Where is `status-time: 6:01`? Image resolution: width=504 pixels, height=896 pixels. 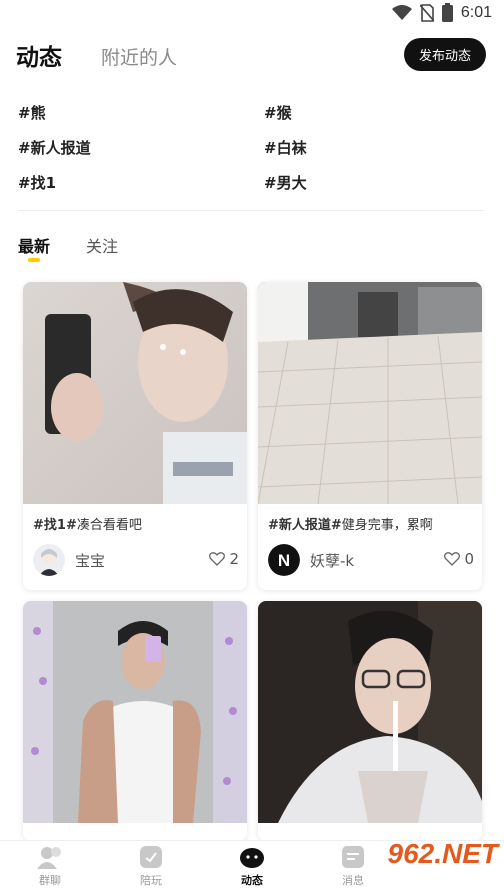 status-time: 6:01 is located at coordinates (476, 12).